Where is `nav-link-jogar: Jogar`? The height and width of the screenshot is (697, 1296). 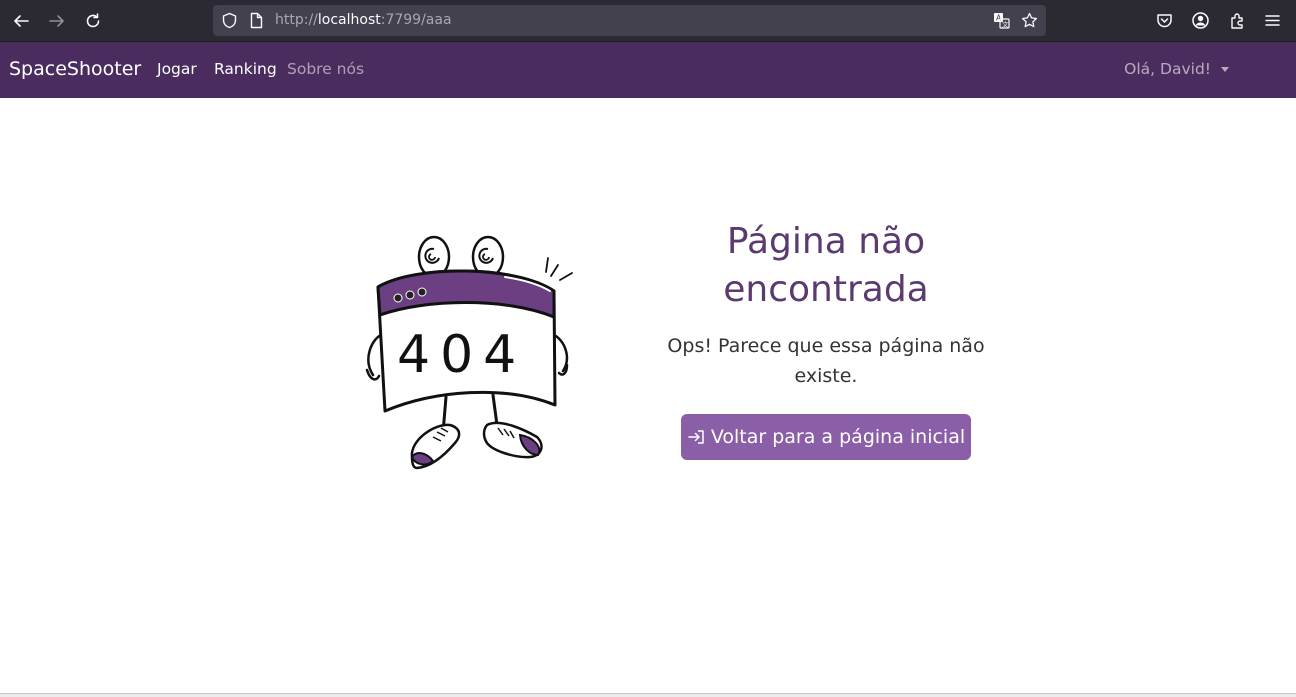 nav-link-jogar: Jogar is located at coordinates (177, 69).